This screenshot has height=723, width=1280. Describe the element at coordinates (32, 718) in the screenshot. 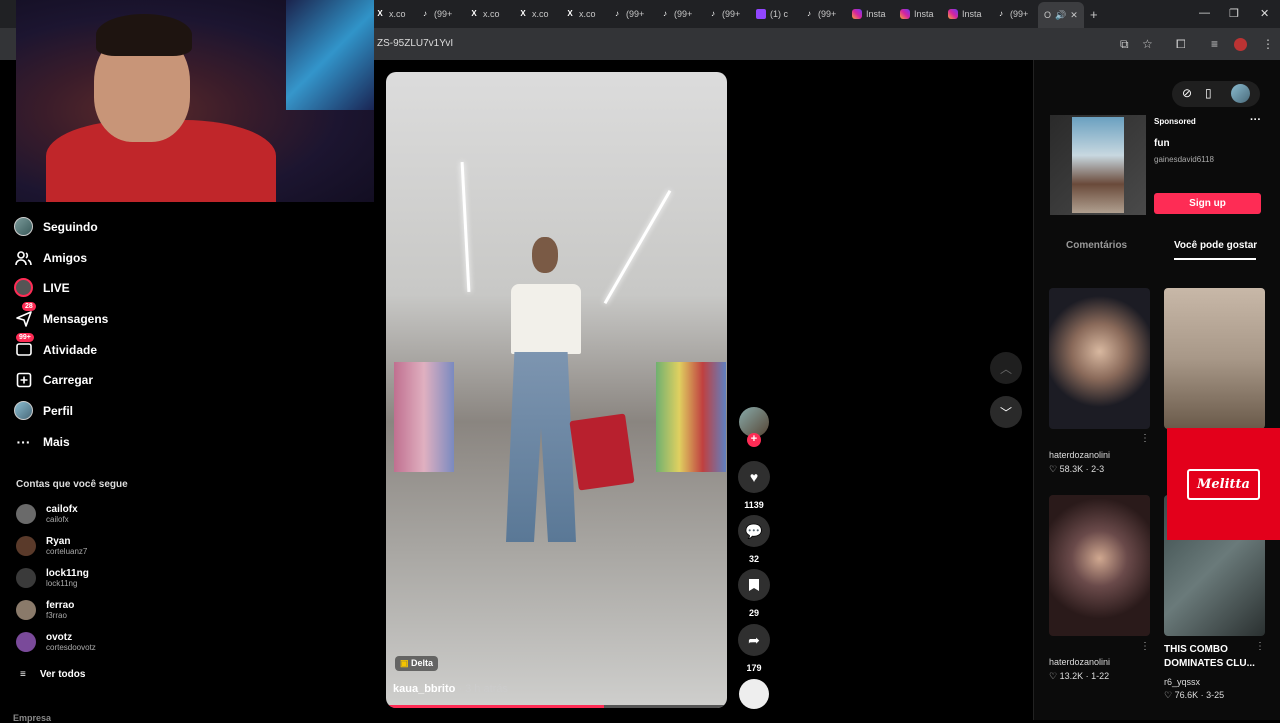

I see `footer-section-company: Empresa` at that location.